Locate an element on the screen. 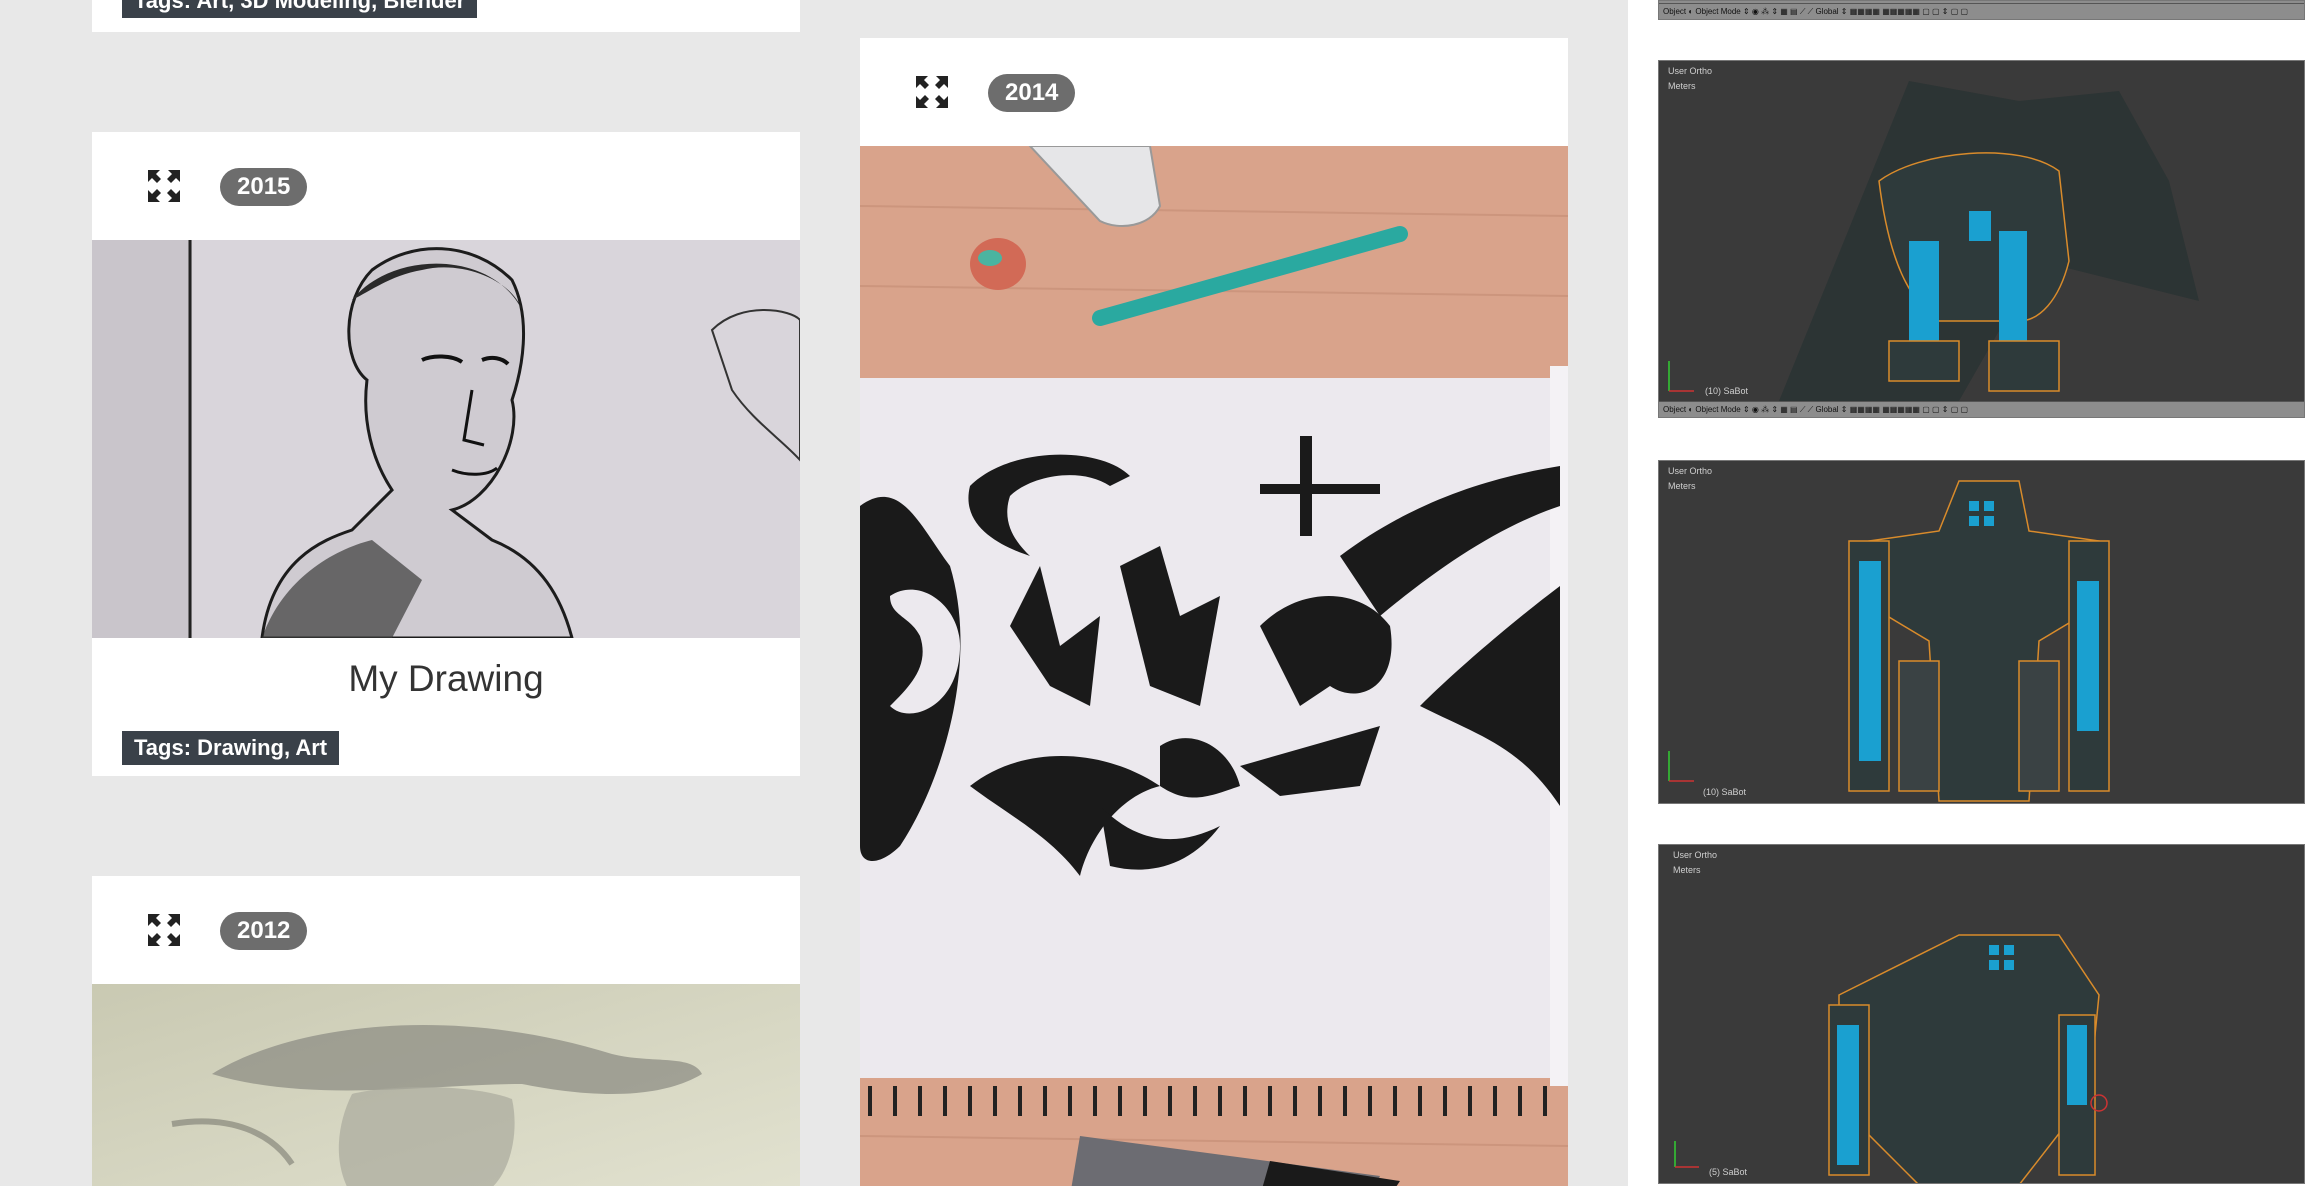  year-badge: 2012 is located at coordinates (264, 931).